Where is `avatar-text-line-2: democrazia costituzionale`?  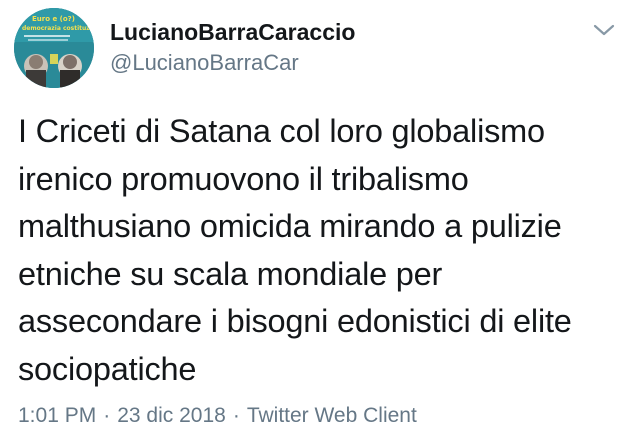
avatar-text-line-2: democrazia costituzionale is located at coordinates (58, 28).